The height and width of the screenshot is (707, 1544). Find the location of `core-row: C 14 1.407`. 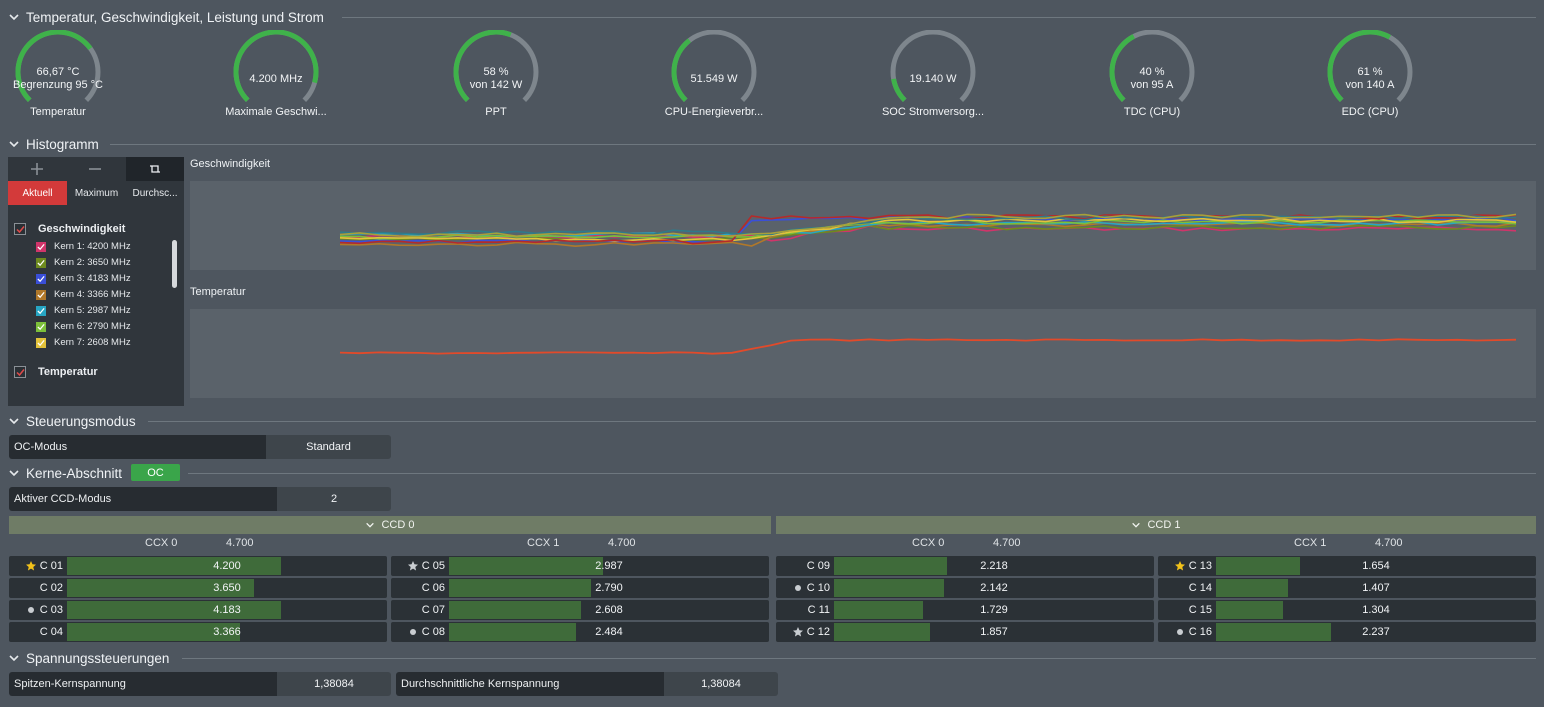

core-row: C 14 1.407 is located at coordinates (1347, 588).